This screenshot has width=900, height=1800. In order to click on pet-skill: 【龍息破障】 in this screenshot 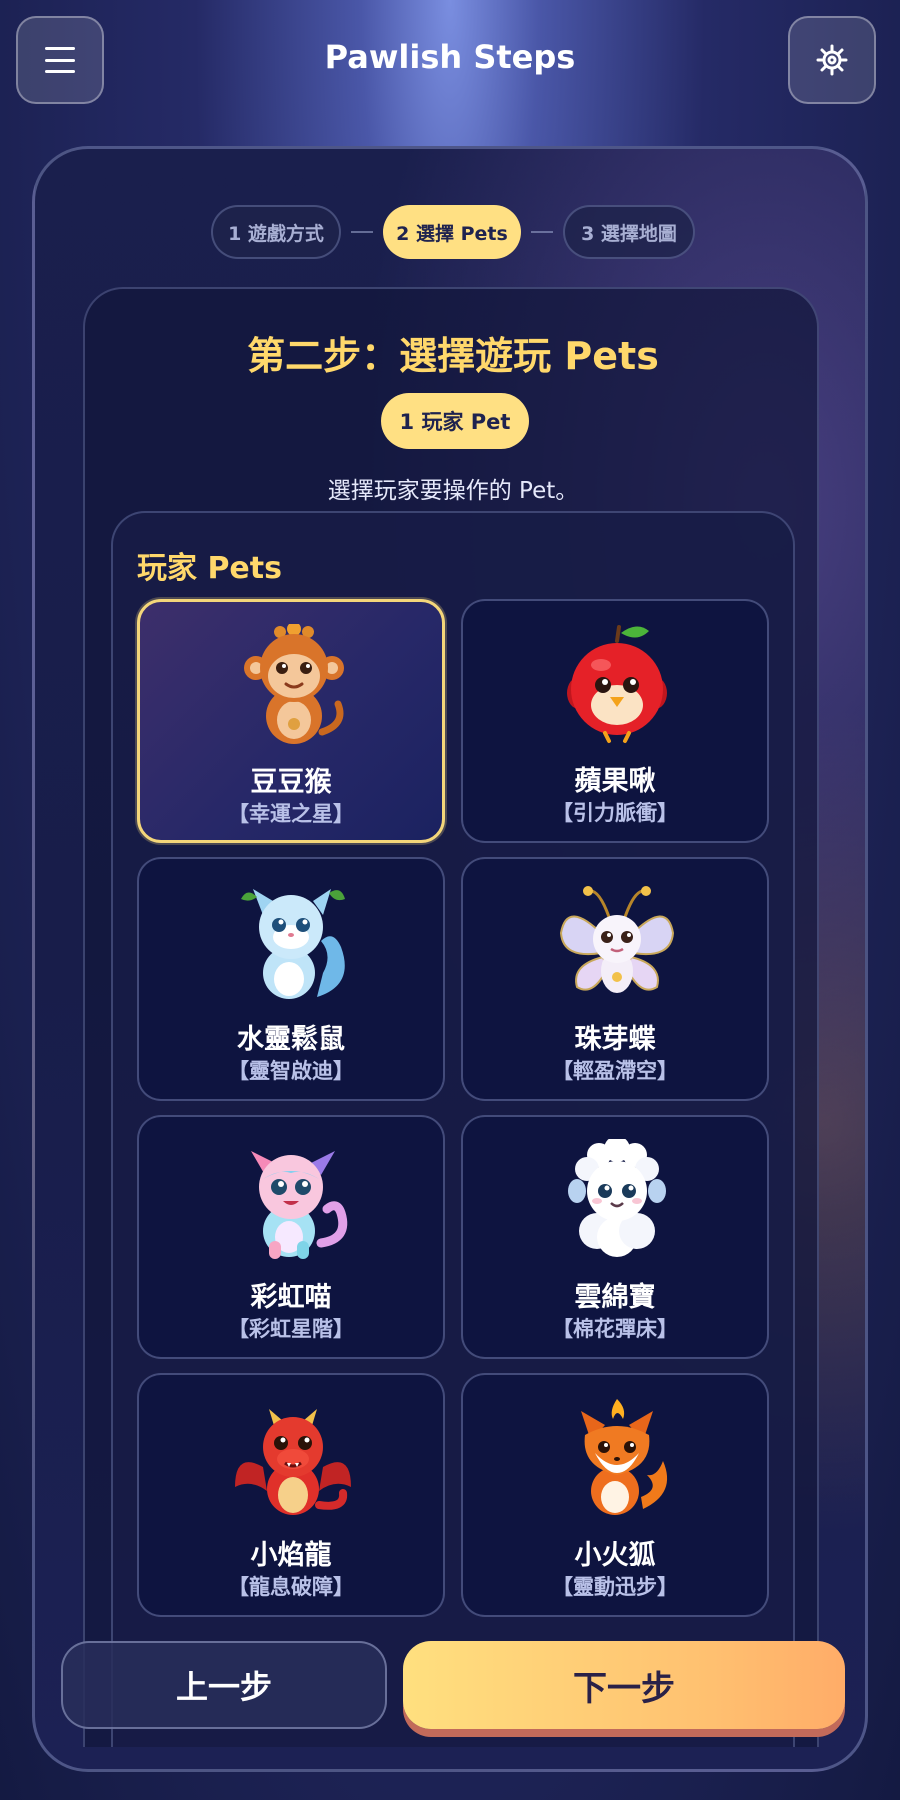, I will do `click(291, 1587)`.